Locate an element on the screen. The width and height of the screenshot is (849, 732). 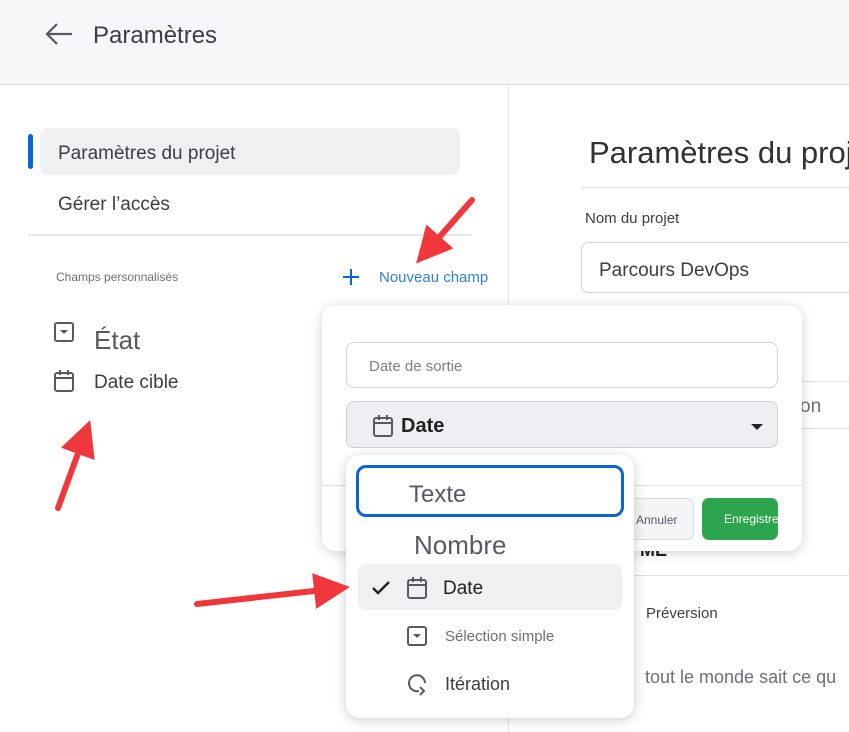
field-type-value: Date is located at coordinates (423, 426).